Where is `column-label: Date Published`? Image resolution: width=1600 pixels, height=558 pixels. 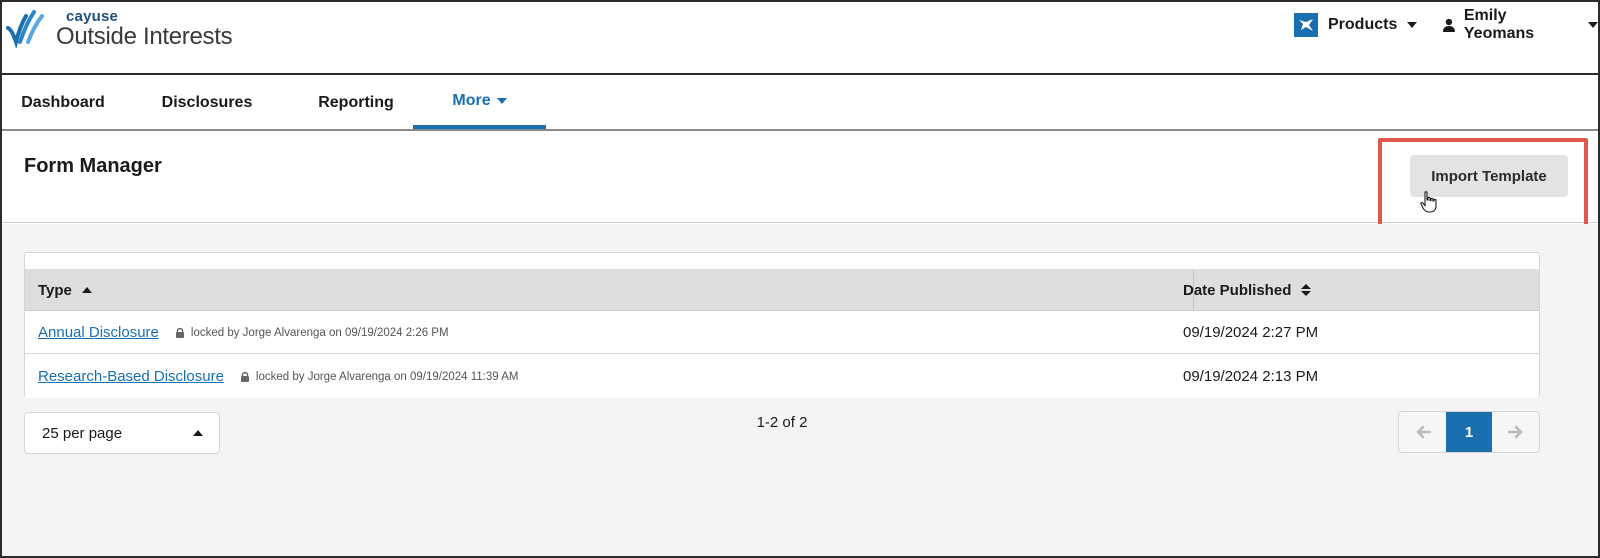
column-label: Date Published is located at coordinates (1237, 290).